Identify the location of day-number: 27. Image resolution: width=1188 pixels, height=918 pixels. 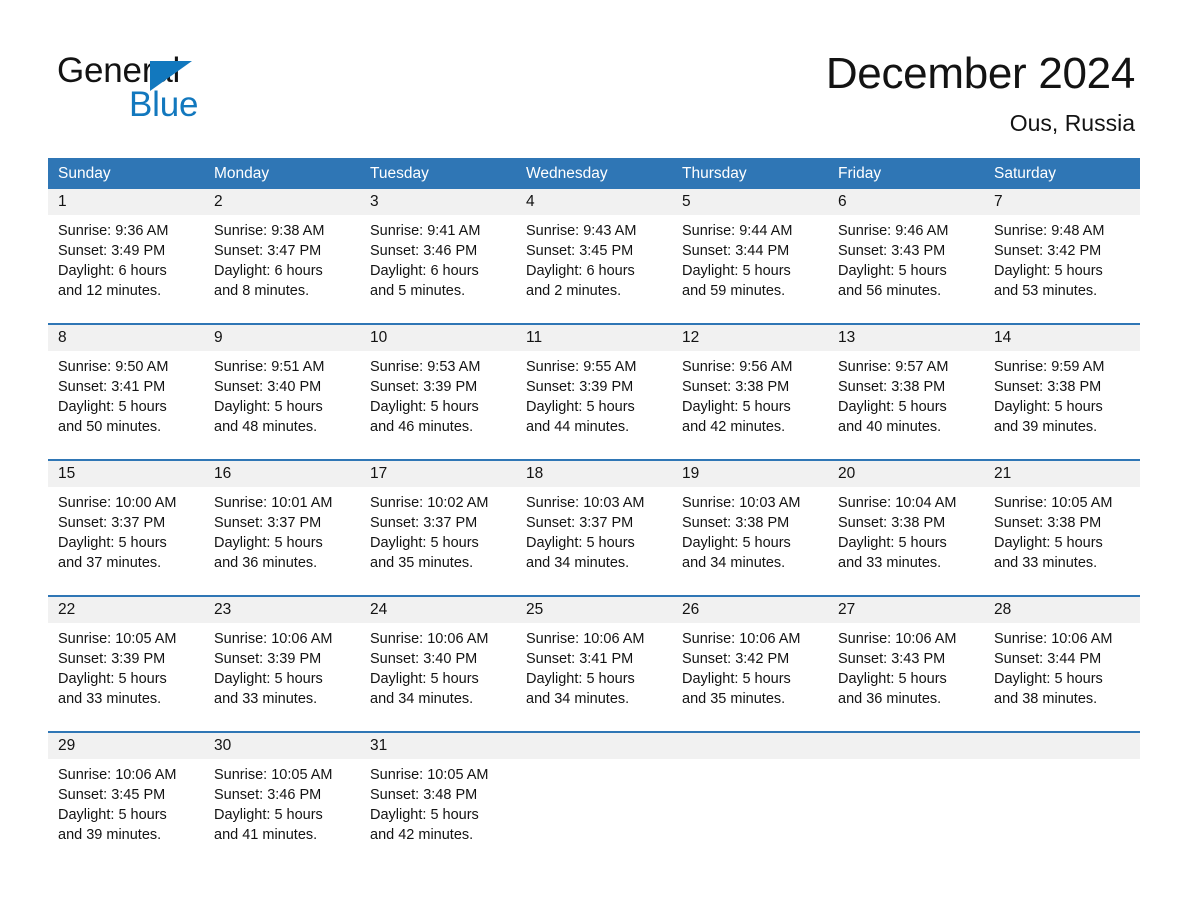
(906, 610).